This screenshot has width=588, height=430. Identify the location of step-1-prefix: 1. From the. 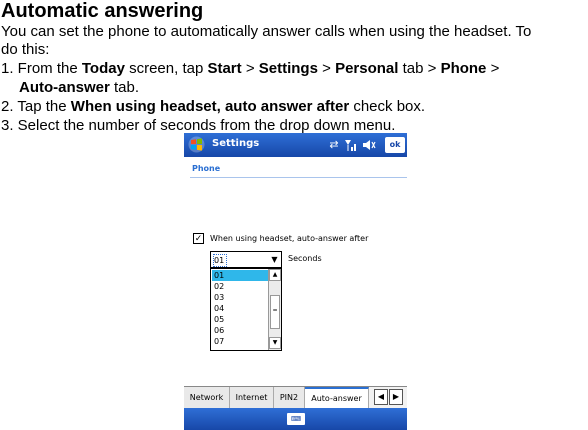
(41, 68).